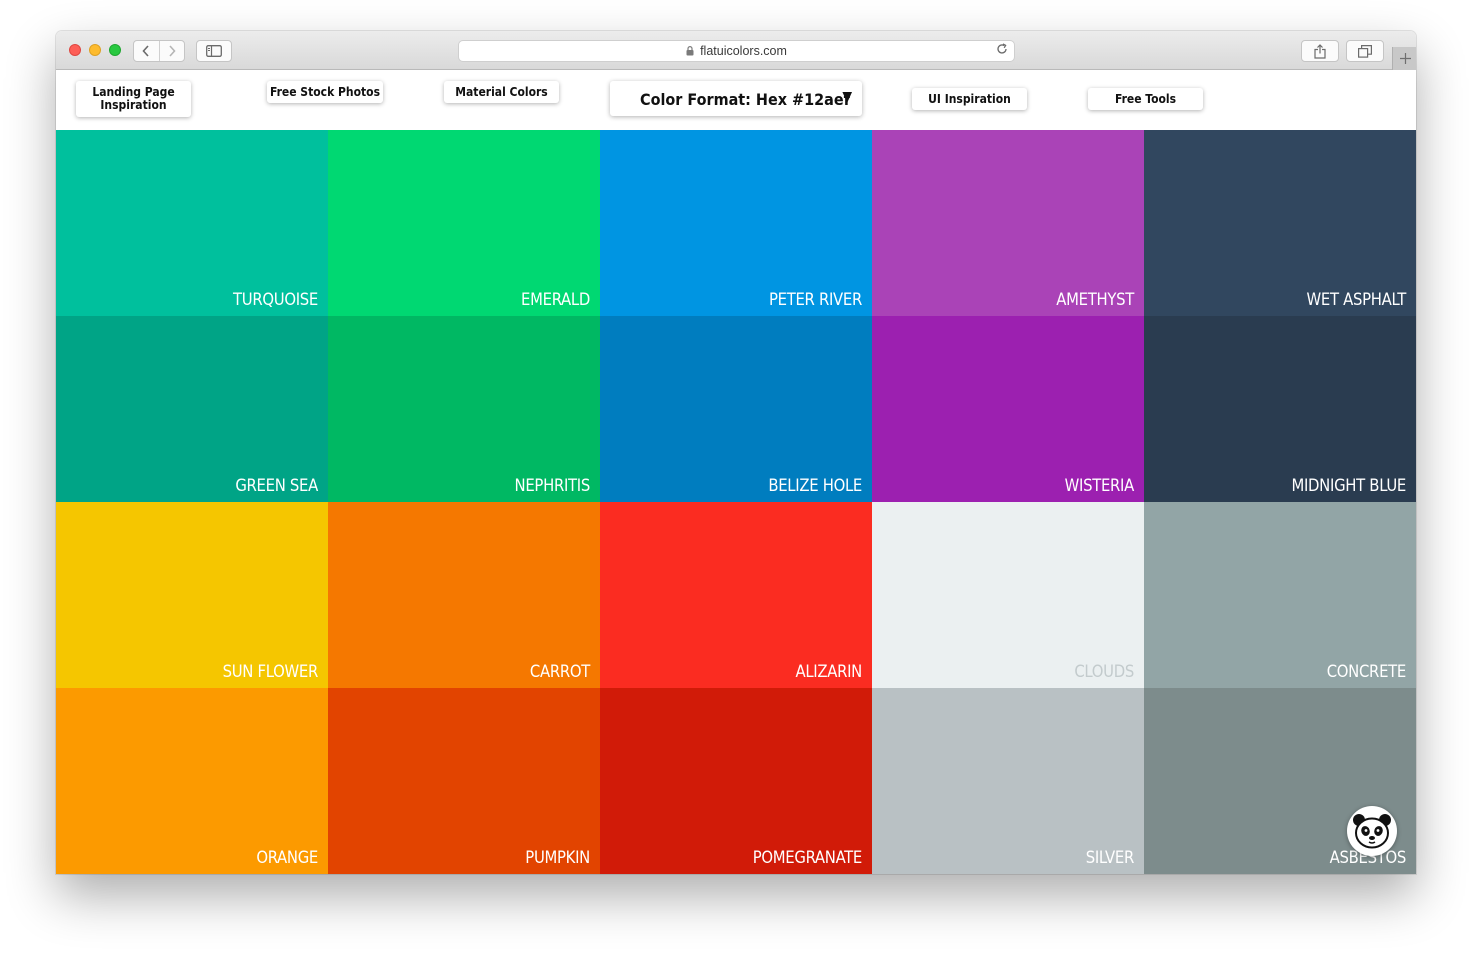 The width and height of the screenshot is (1472, 955). I want to click on lock-icon, so click(690, 51).